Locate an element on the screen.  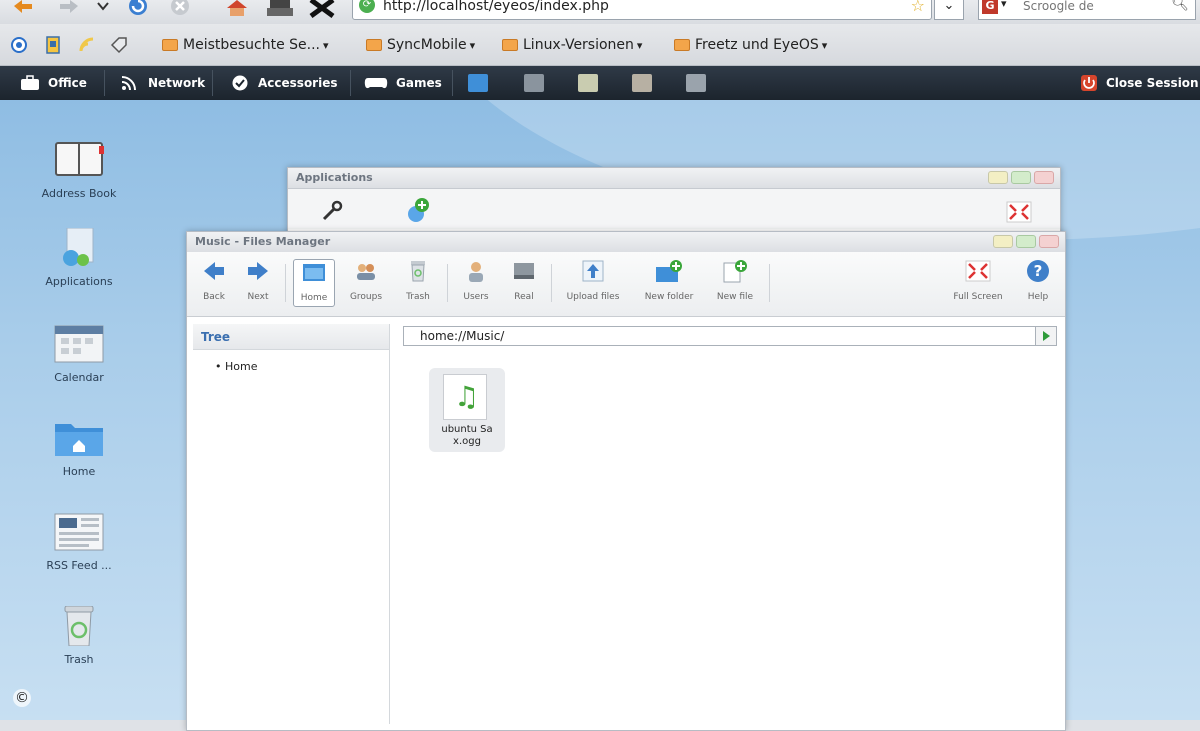
bookmark-folder-syncmobile: SyncMobile ▾ is located at coordinates (420, 45).